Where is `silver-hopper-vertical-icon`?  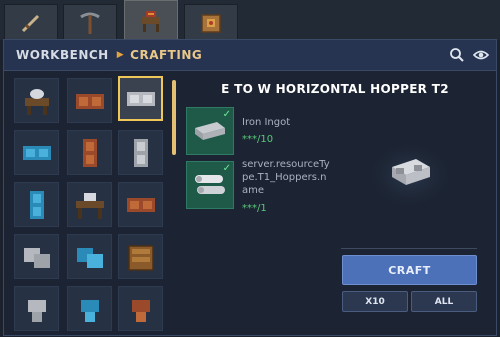
silver-hopper-vertical-icon is located at coordinates (140, 152).